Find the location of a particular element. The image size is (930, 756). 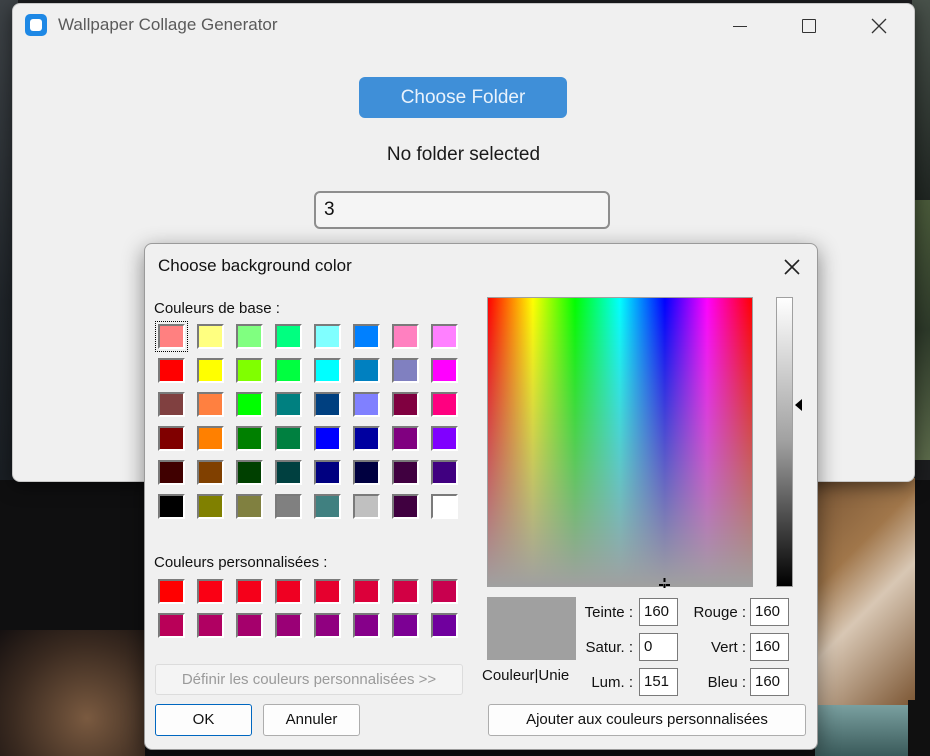

saturation-input: 0 is located at coordinates (658, 647).